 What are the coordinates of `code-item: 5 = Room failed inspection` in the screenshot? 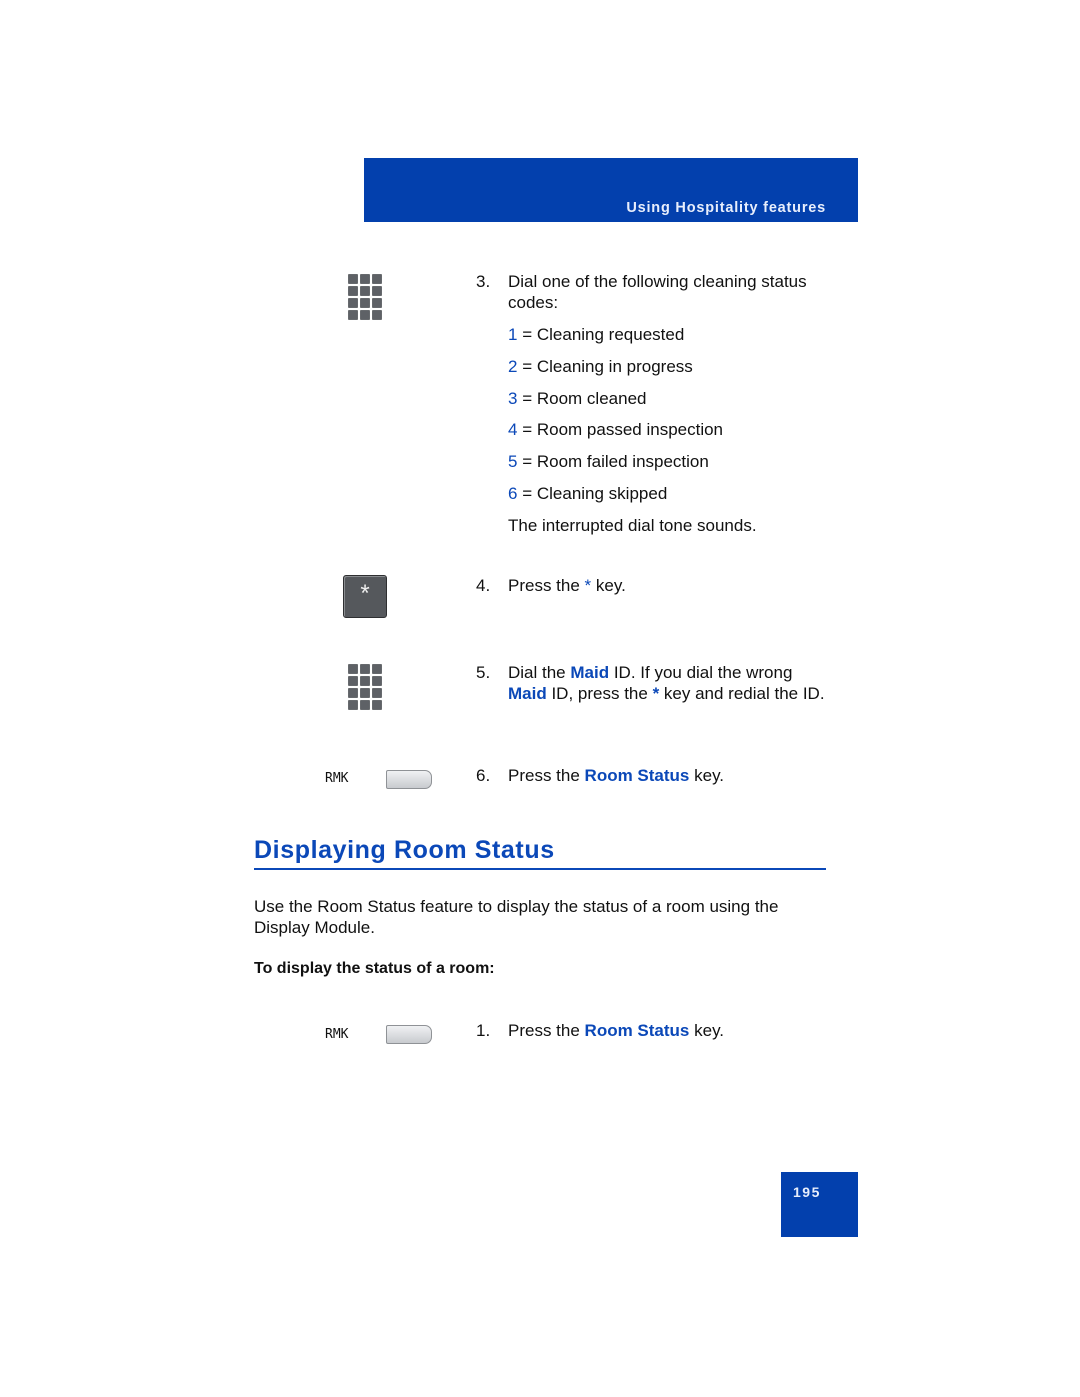 It's located at (608, 461).